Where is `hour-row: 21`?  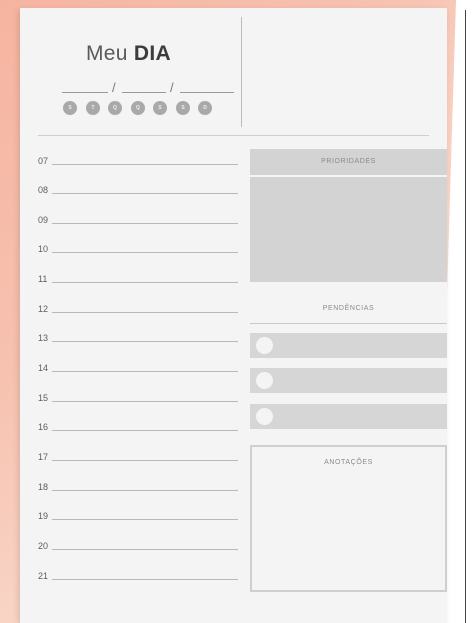 hour-row: 21 is located at coordinates (138, 575).